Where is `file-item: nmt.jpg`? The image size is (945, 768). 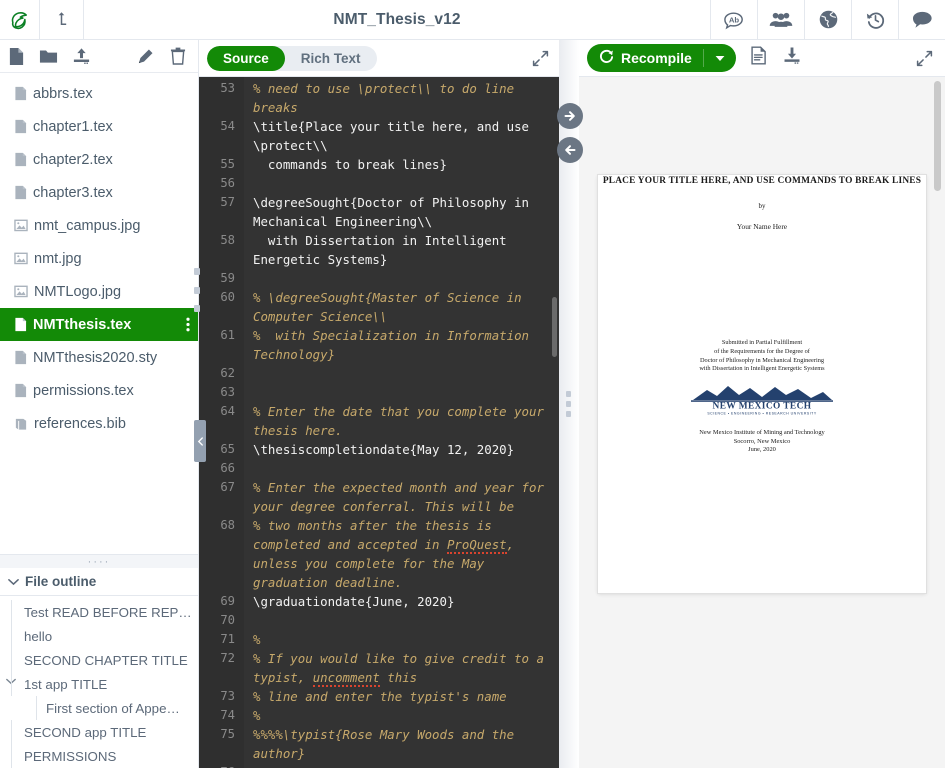
file-item: nmt.jpg is located at coordinates (99, 258).